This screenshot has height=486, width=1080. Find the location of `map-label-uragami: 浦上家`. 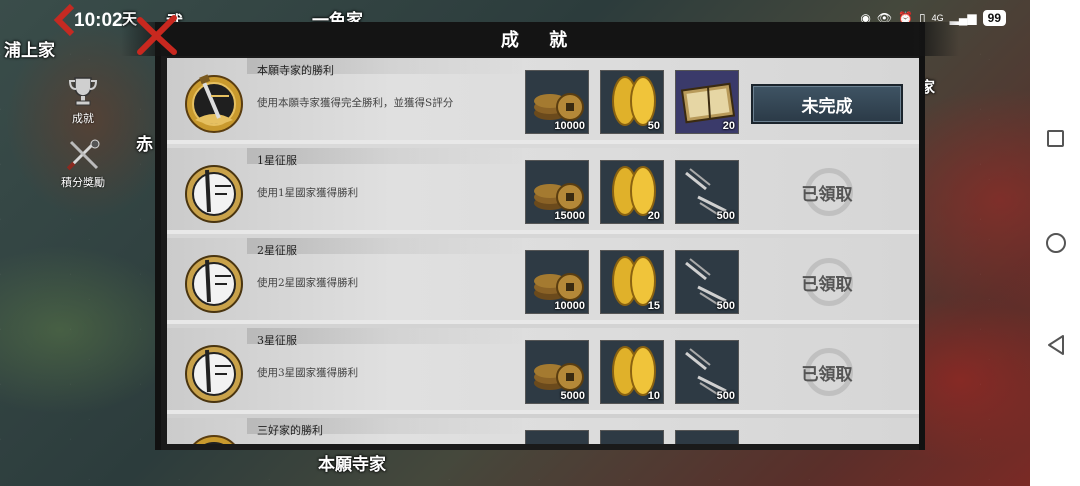

map-label-uragami: 浦上家 is located at coordinates (29, 51).